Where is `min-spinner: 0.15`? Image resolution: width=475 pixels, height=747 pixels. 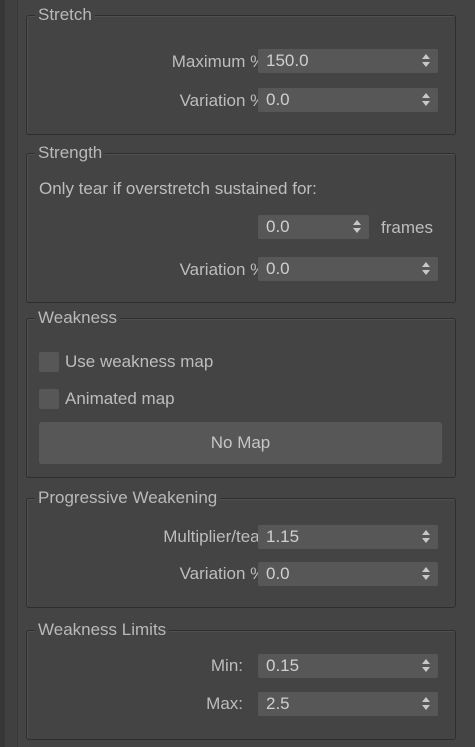 min-spinner: 0.15 is located at coordinates (348, 666).